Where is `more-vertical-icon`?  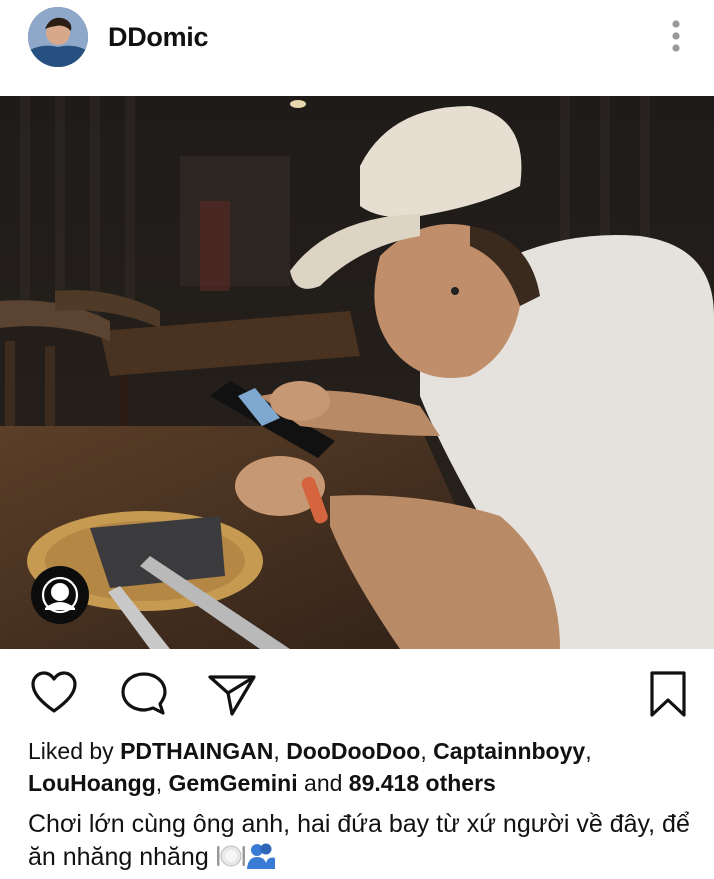
more-vertical-icon is located at coordinates (676, 38).